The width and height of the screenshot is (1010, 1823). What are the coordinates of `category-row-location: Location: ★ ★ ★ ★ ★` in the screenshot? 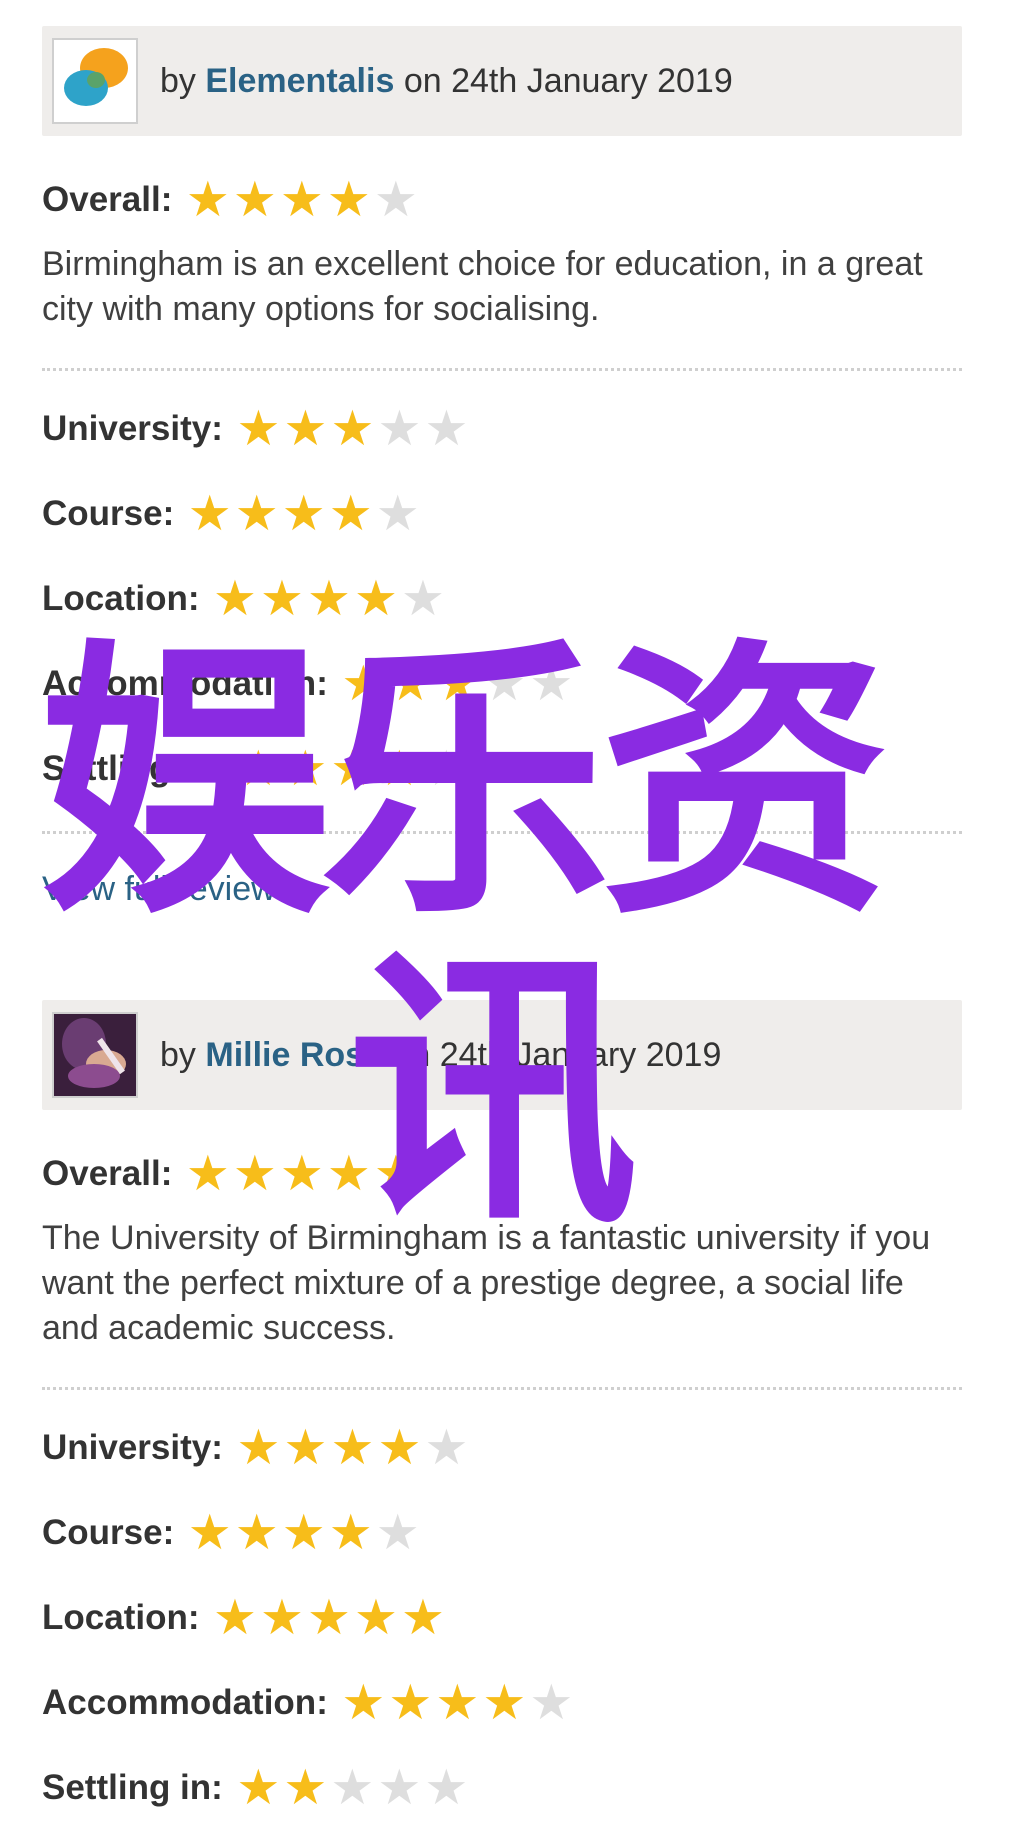 It's located at (502, 1618).